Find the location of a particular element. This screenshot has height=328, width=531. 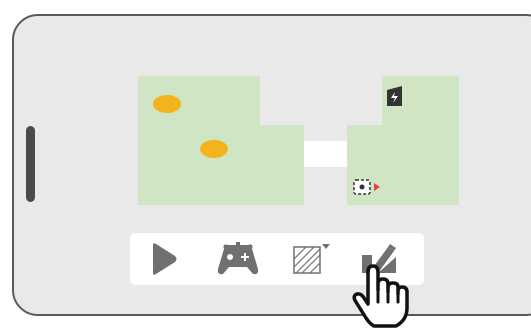

remote-control-button is located at coordinates (238, 259).